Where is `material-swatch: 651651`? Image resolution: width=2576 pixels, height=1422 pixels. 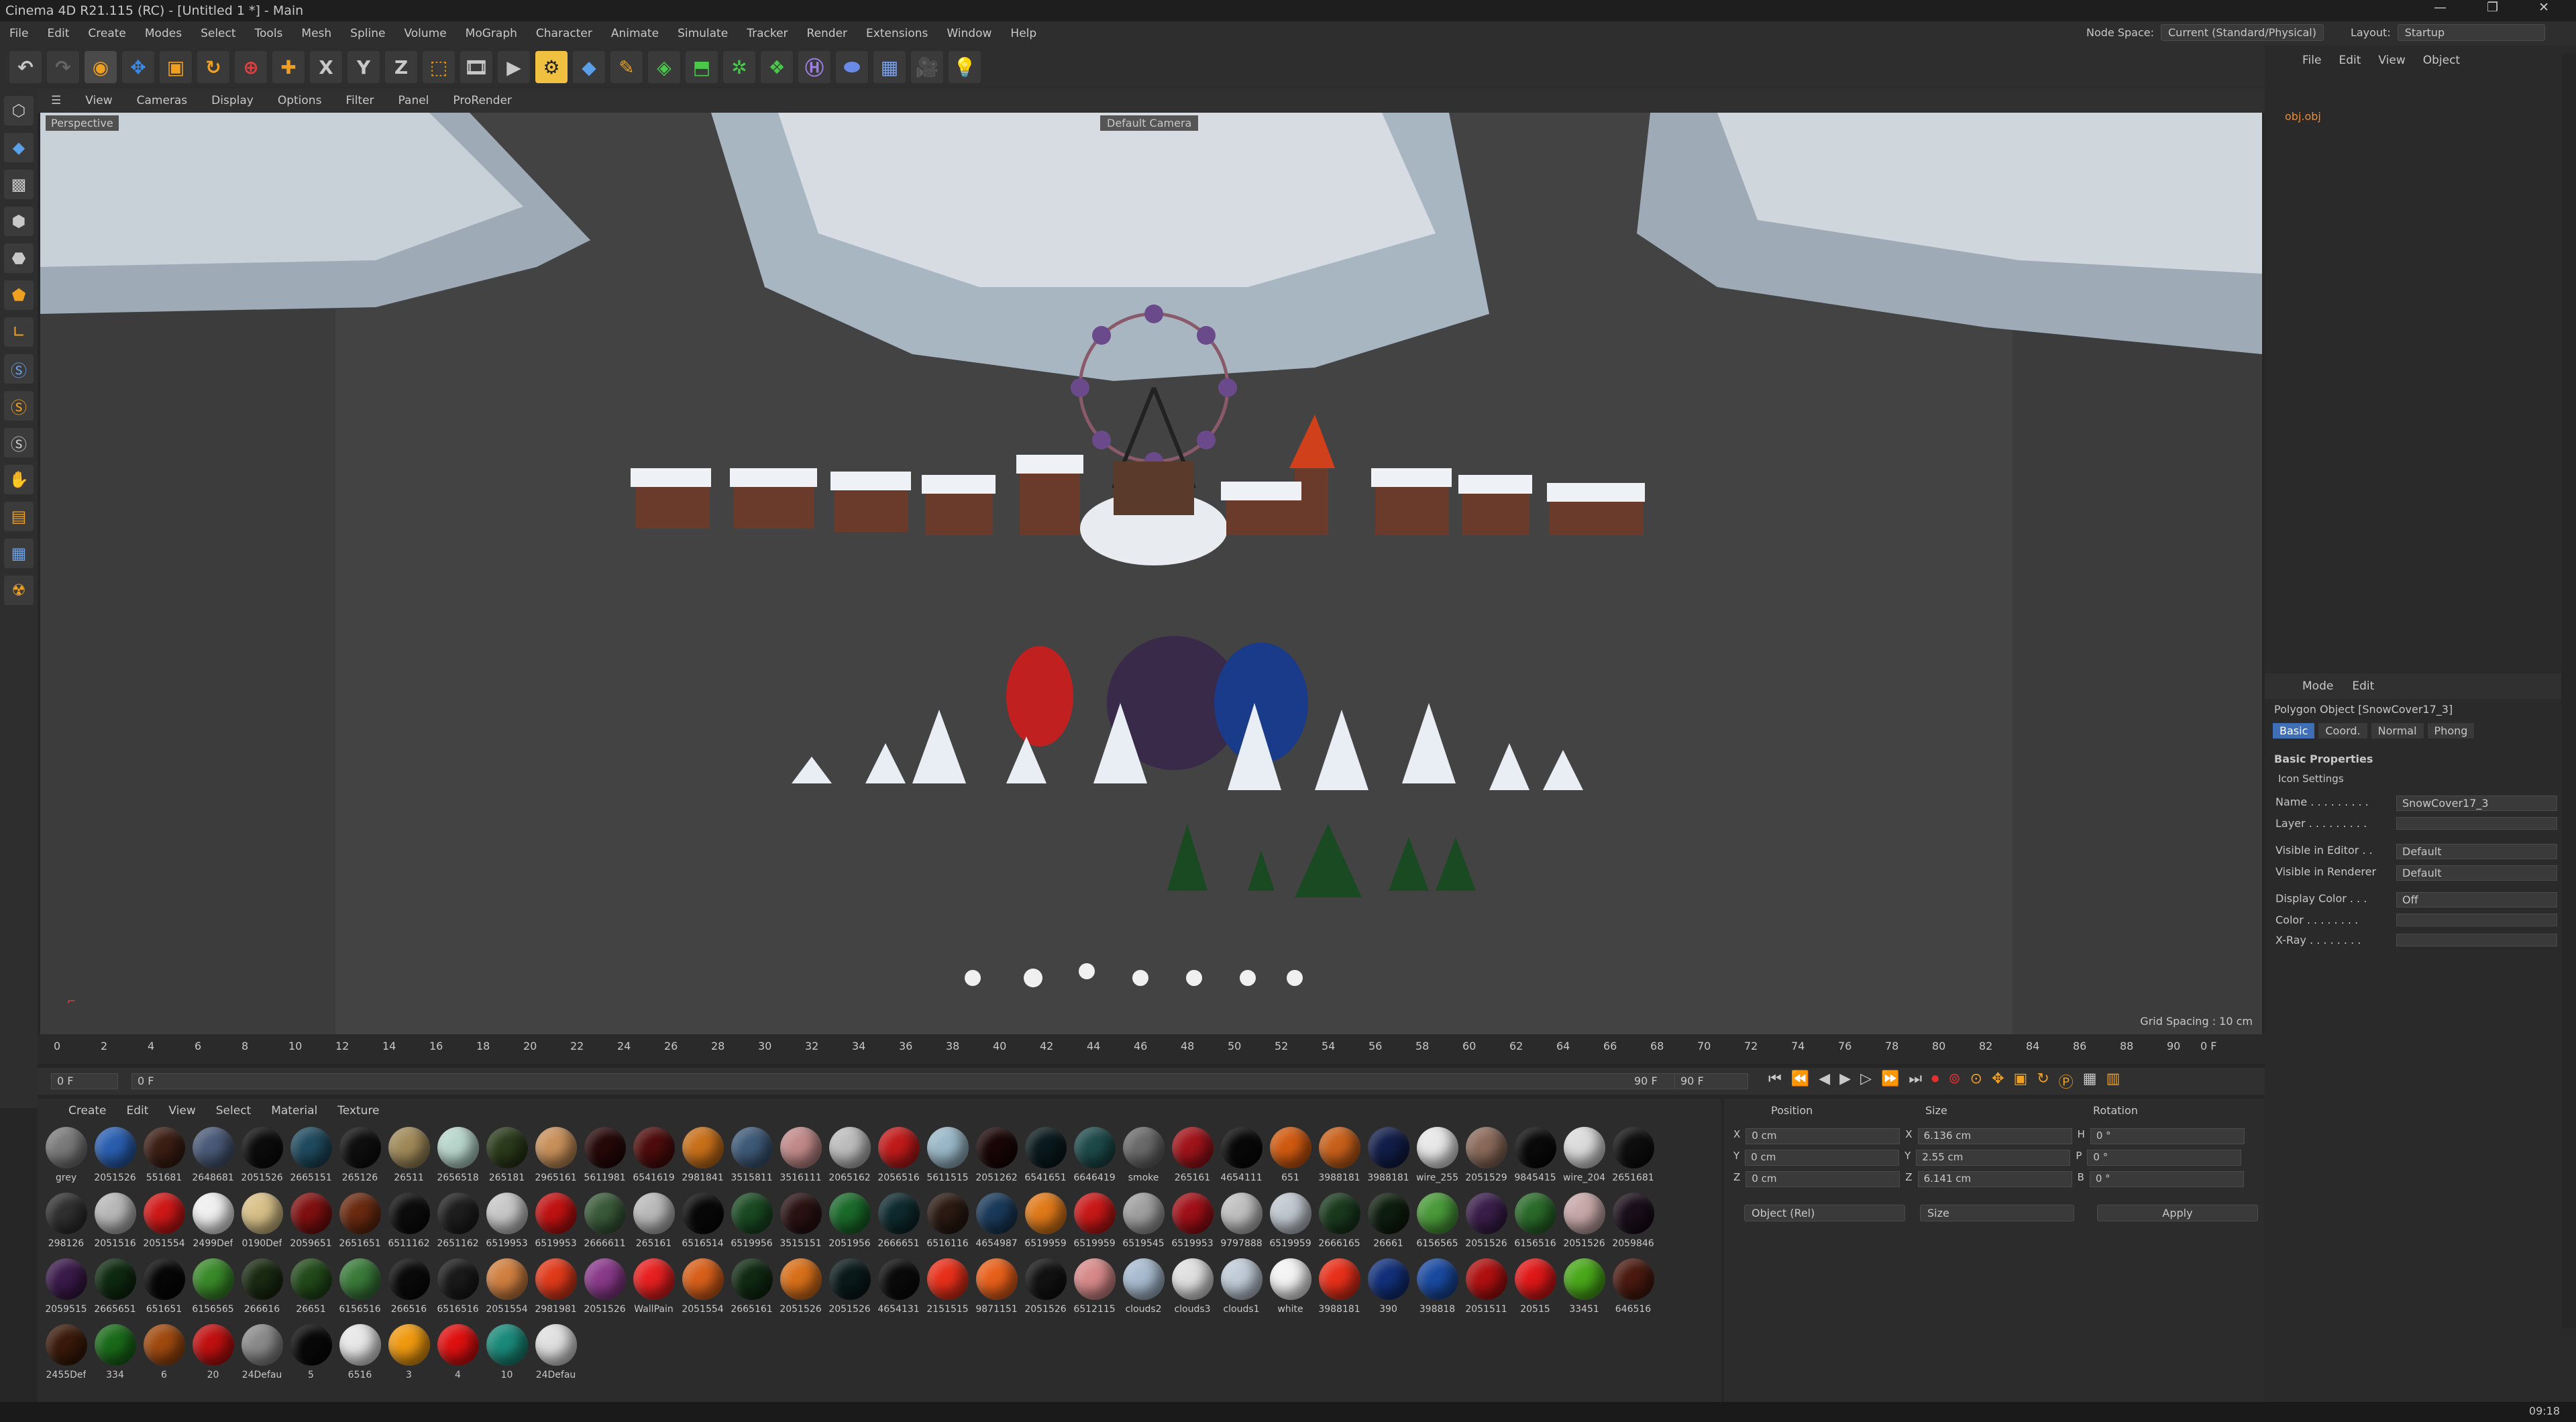 material-swatch: 651651 is located at coordinates (164, 1291).